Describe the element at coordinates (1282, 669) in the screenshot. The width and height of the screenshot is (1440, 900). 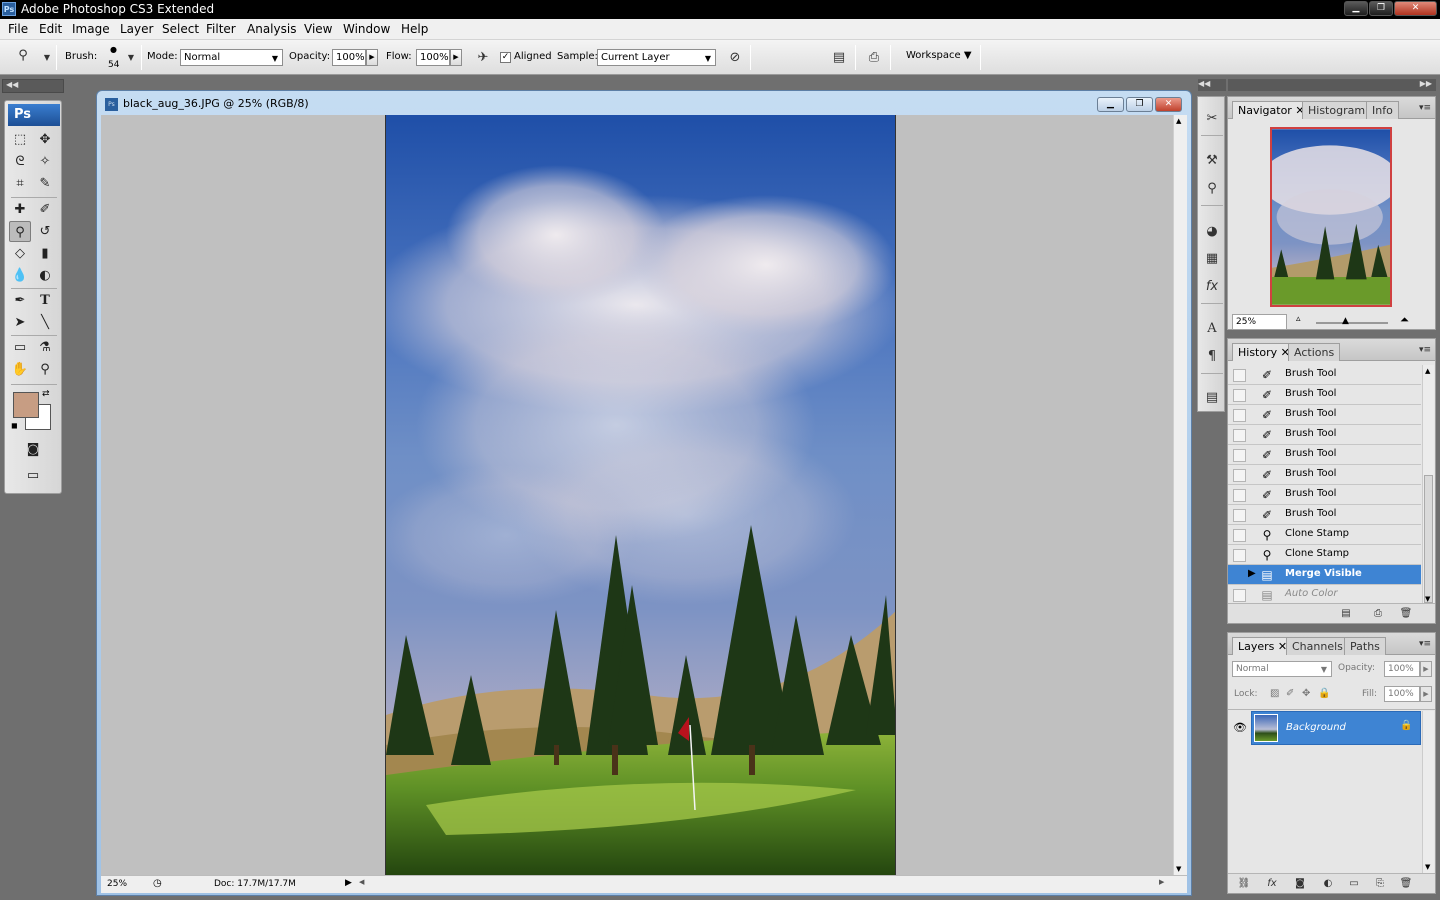
I see `blend-mode-select: Normal ▼` at that location.